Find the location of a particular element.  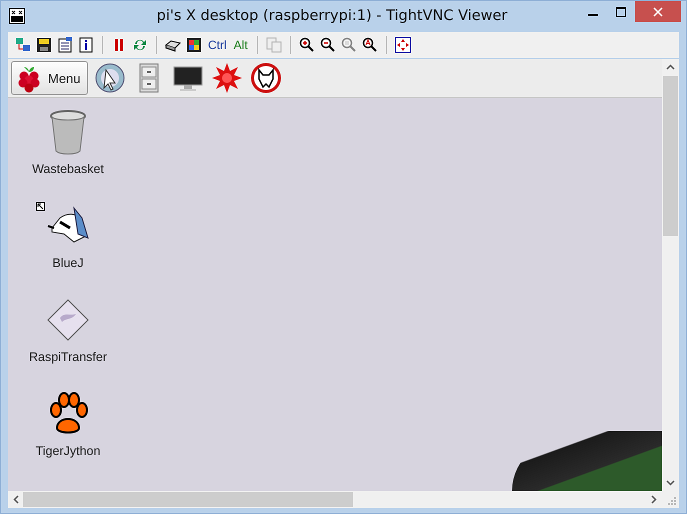

maximize-icon is located at coordinates (621, 11).